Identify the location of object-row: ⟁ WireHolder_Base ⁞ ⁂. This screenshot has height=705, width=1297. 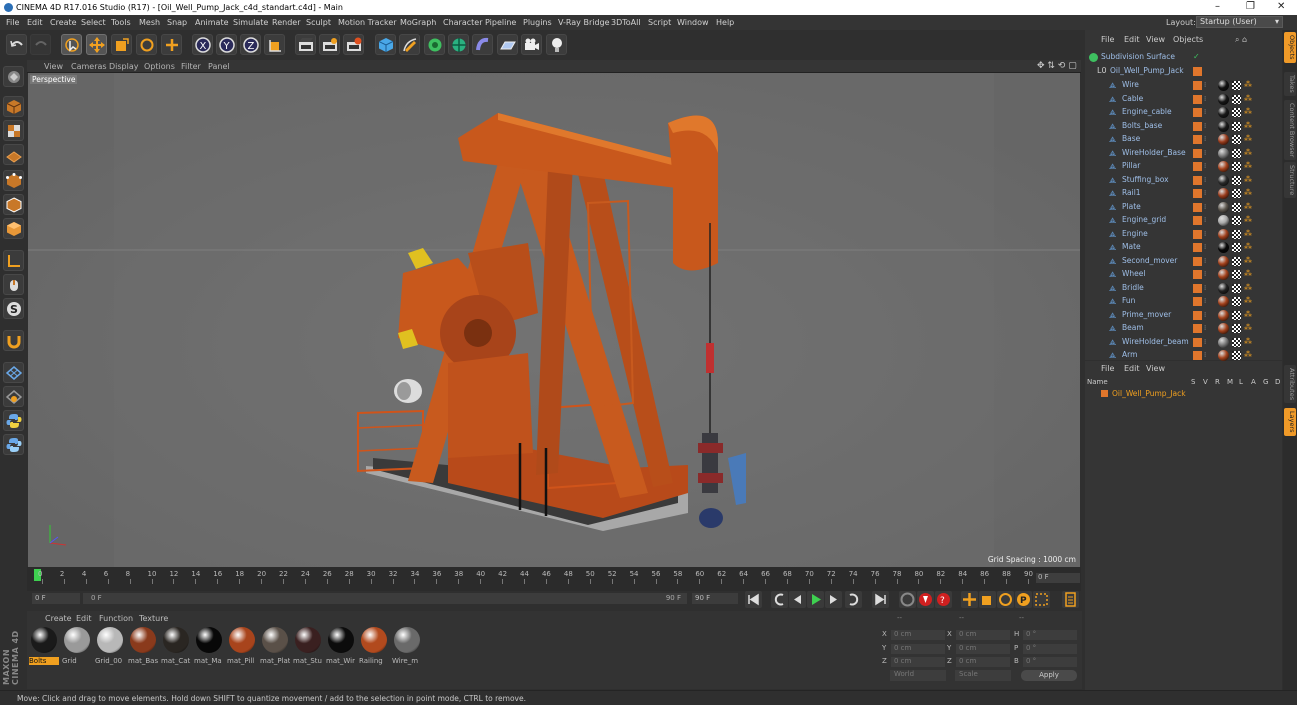
(1183, 154).